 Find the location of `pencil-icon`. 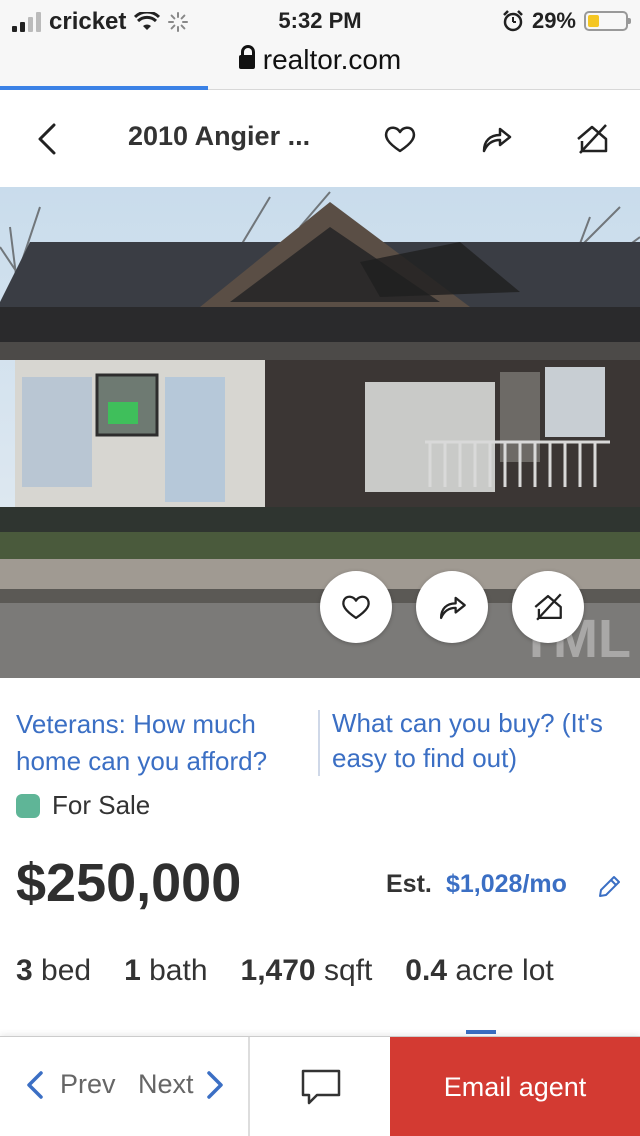

pencil-icon is located at coordinates (609, 887).